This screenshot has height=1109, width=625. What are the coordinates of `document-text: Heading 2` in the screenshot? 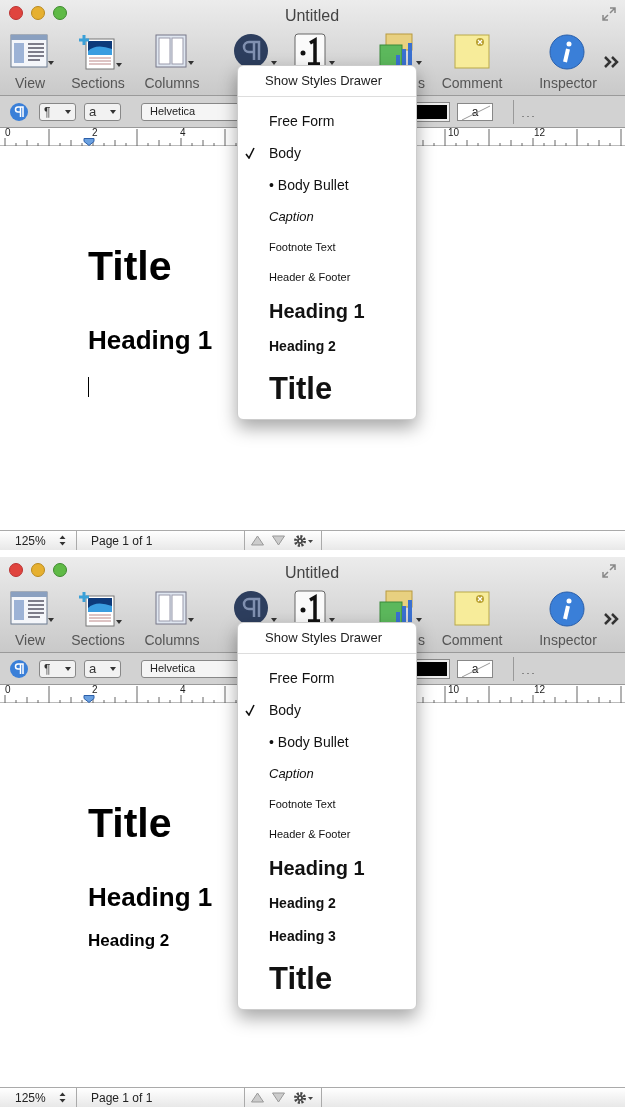 It's located at (129, 940).